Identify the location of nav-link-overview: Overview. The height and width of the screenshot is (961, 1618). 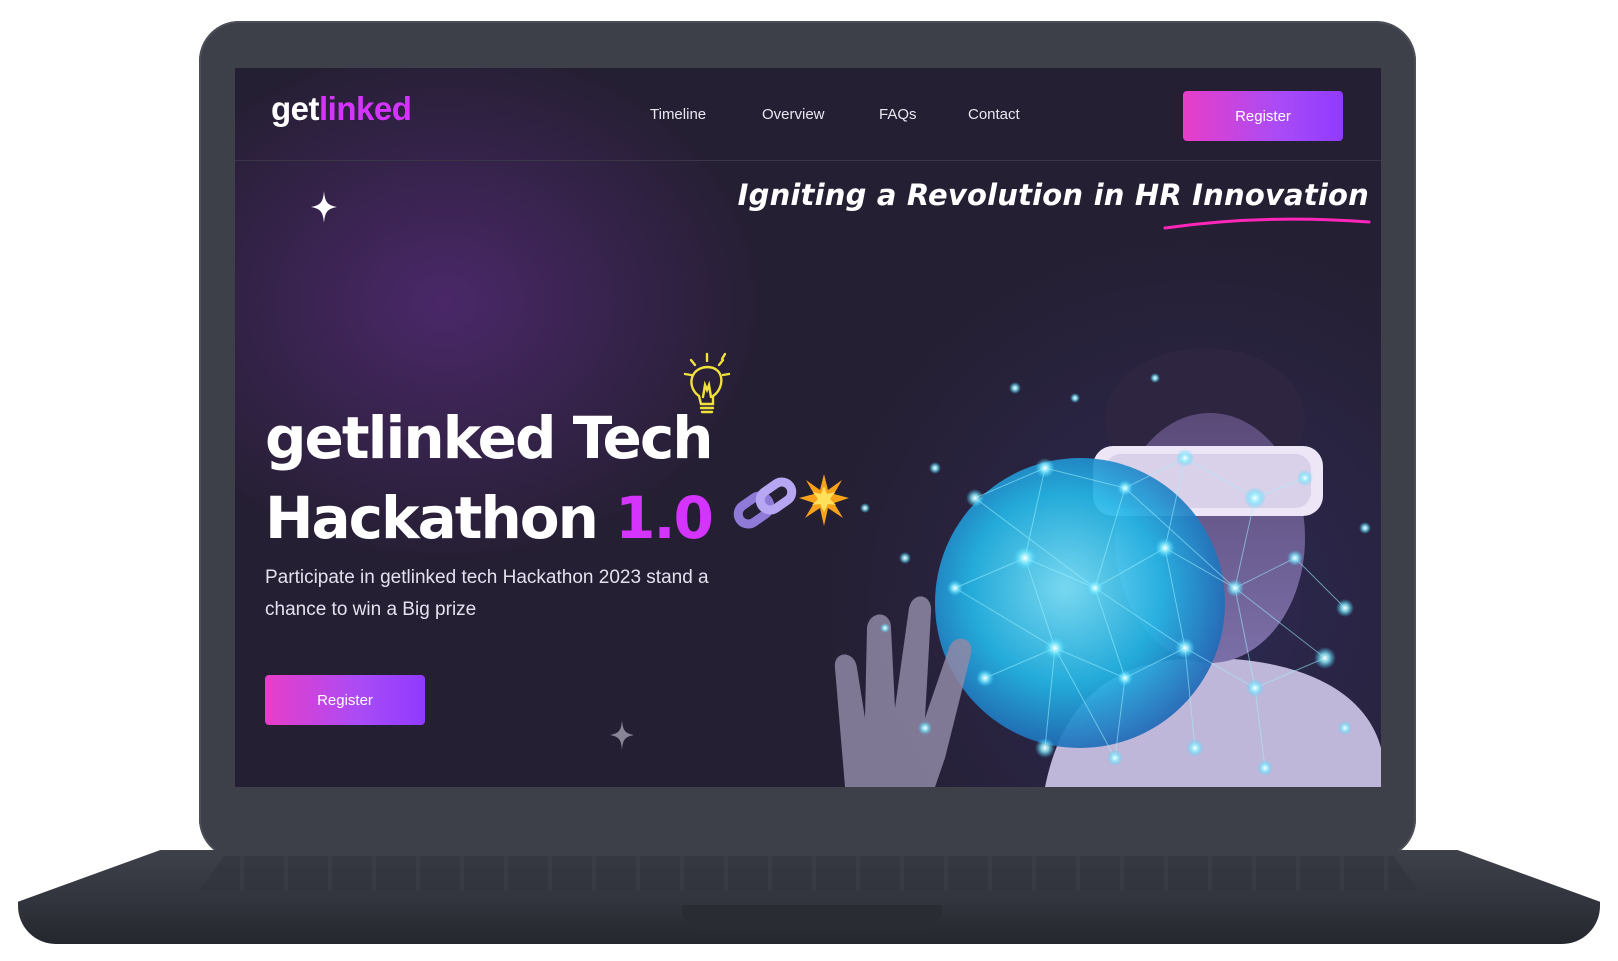
(793, 114).